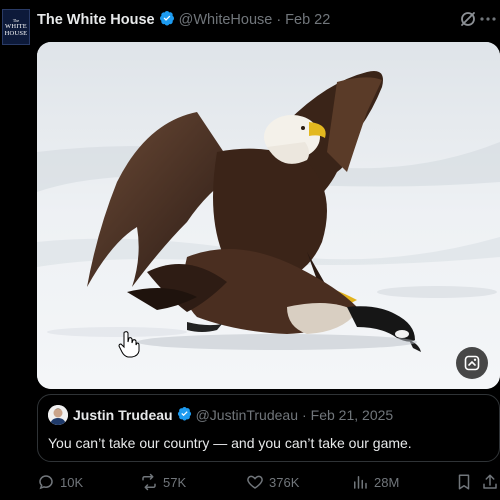 Image resolution: width=500 pixels, height=500 pixels. Describe the element at coordinates (167, 20) in the screenshot. I see `verified-badge-icon` at that location.